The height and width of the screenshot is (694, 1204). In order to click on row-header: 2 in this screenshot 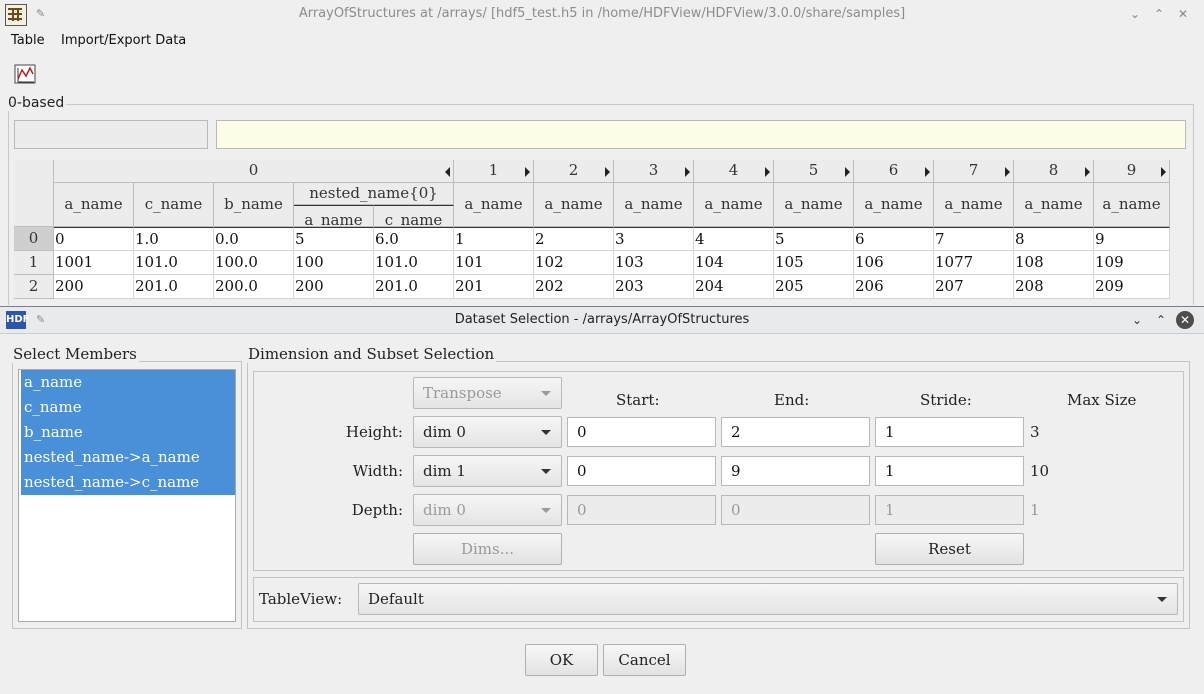, I will do `click(34, 287)`.